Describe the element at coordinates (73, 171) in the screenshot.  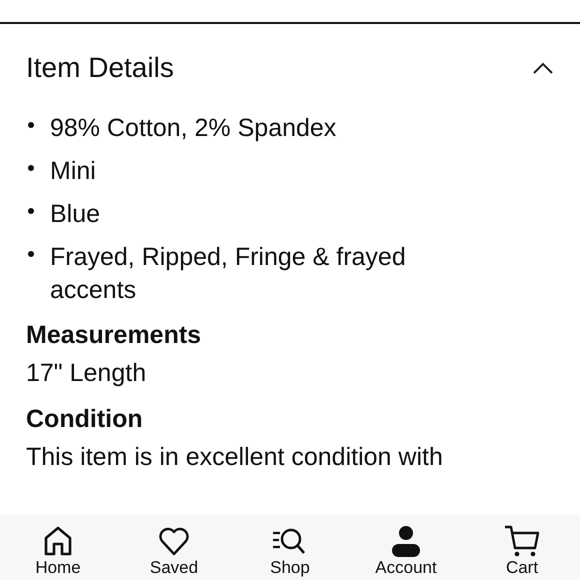
I see `bullet-text: Mini` at that location.